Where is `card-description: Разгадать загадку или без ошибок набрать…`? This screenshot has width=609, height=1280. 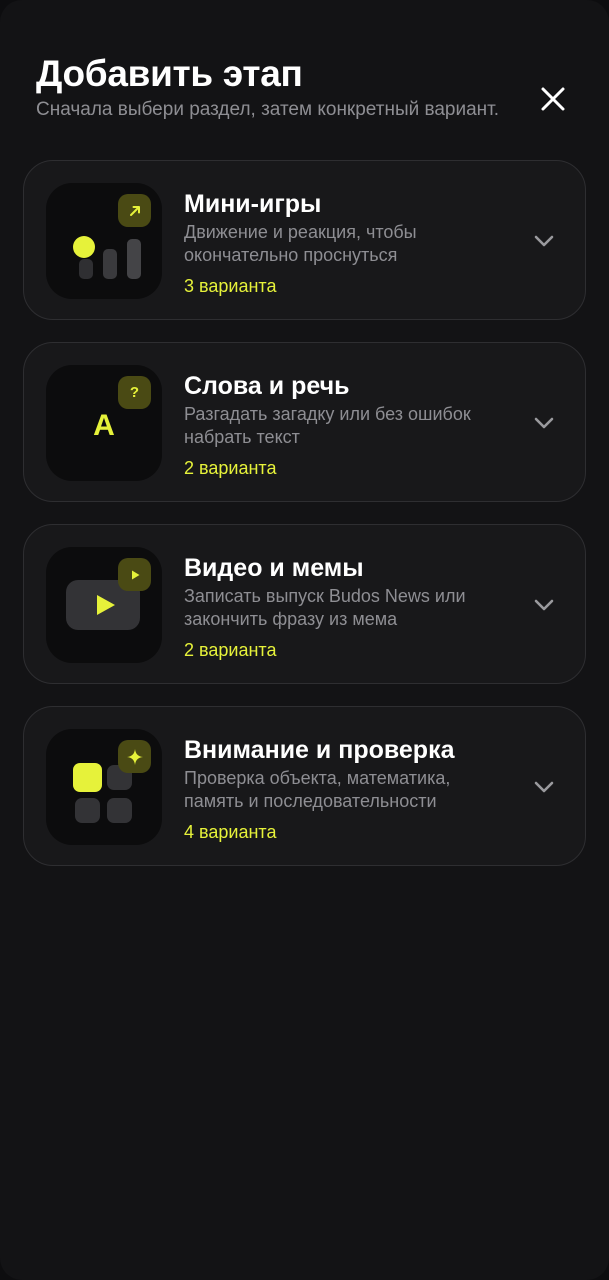 card-description: Разгадать загадку или без ошибок набрать… is located at coordinates (327, 425).